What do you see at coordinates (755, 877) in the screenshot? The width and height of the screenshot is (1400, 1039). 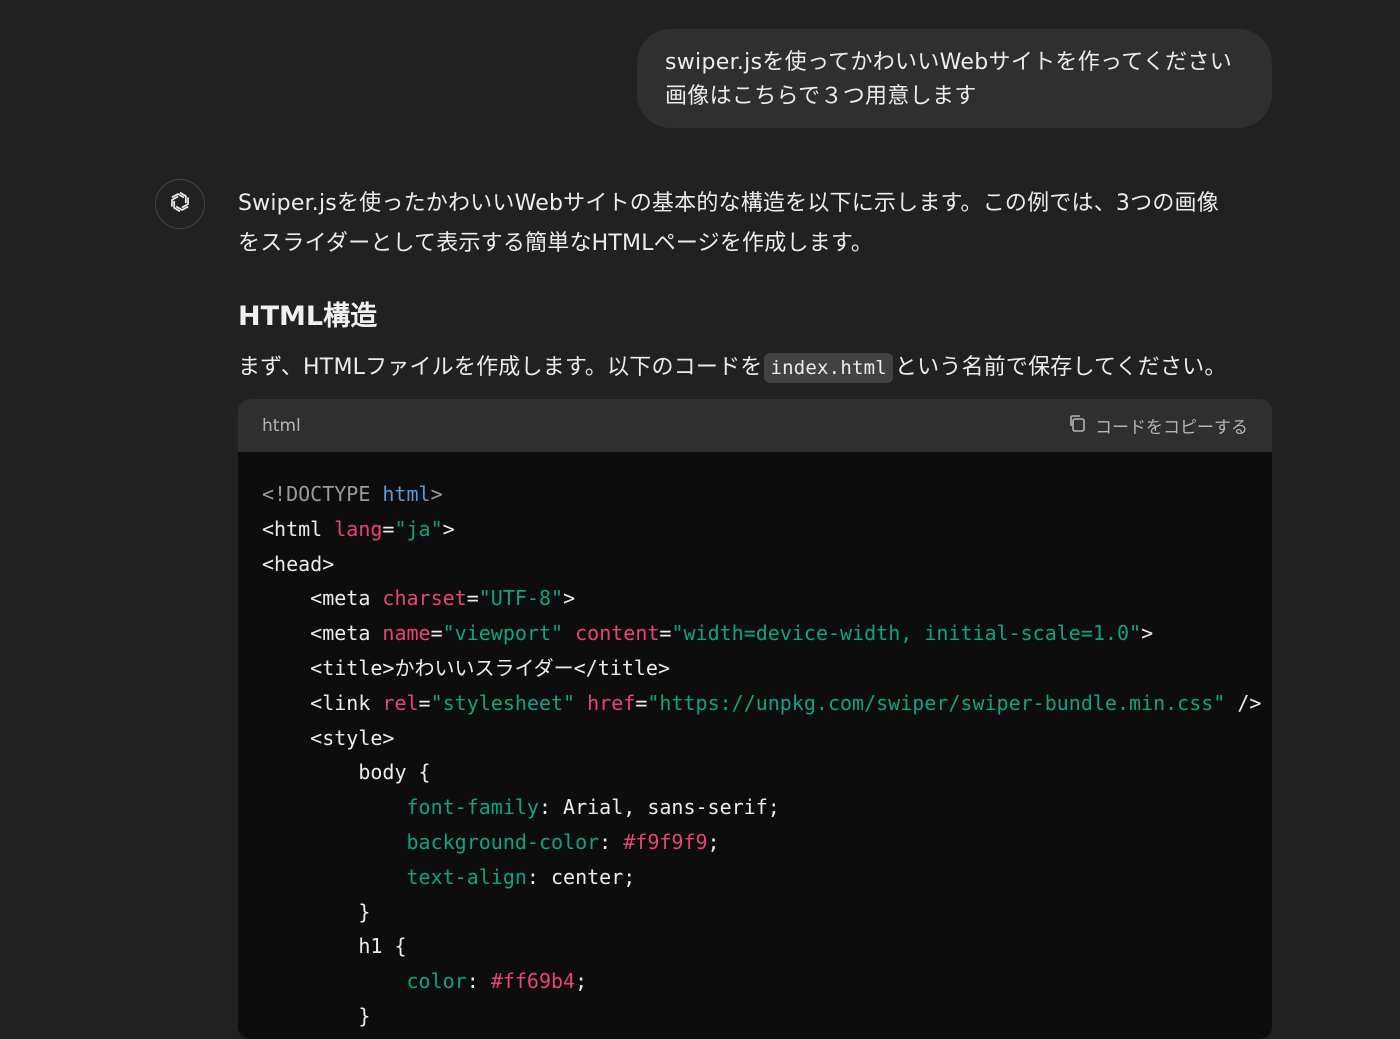 I see `code-line: text-align: center;` at bounding box center [755, 877].